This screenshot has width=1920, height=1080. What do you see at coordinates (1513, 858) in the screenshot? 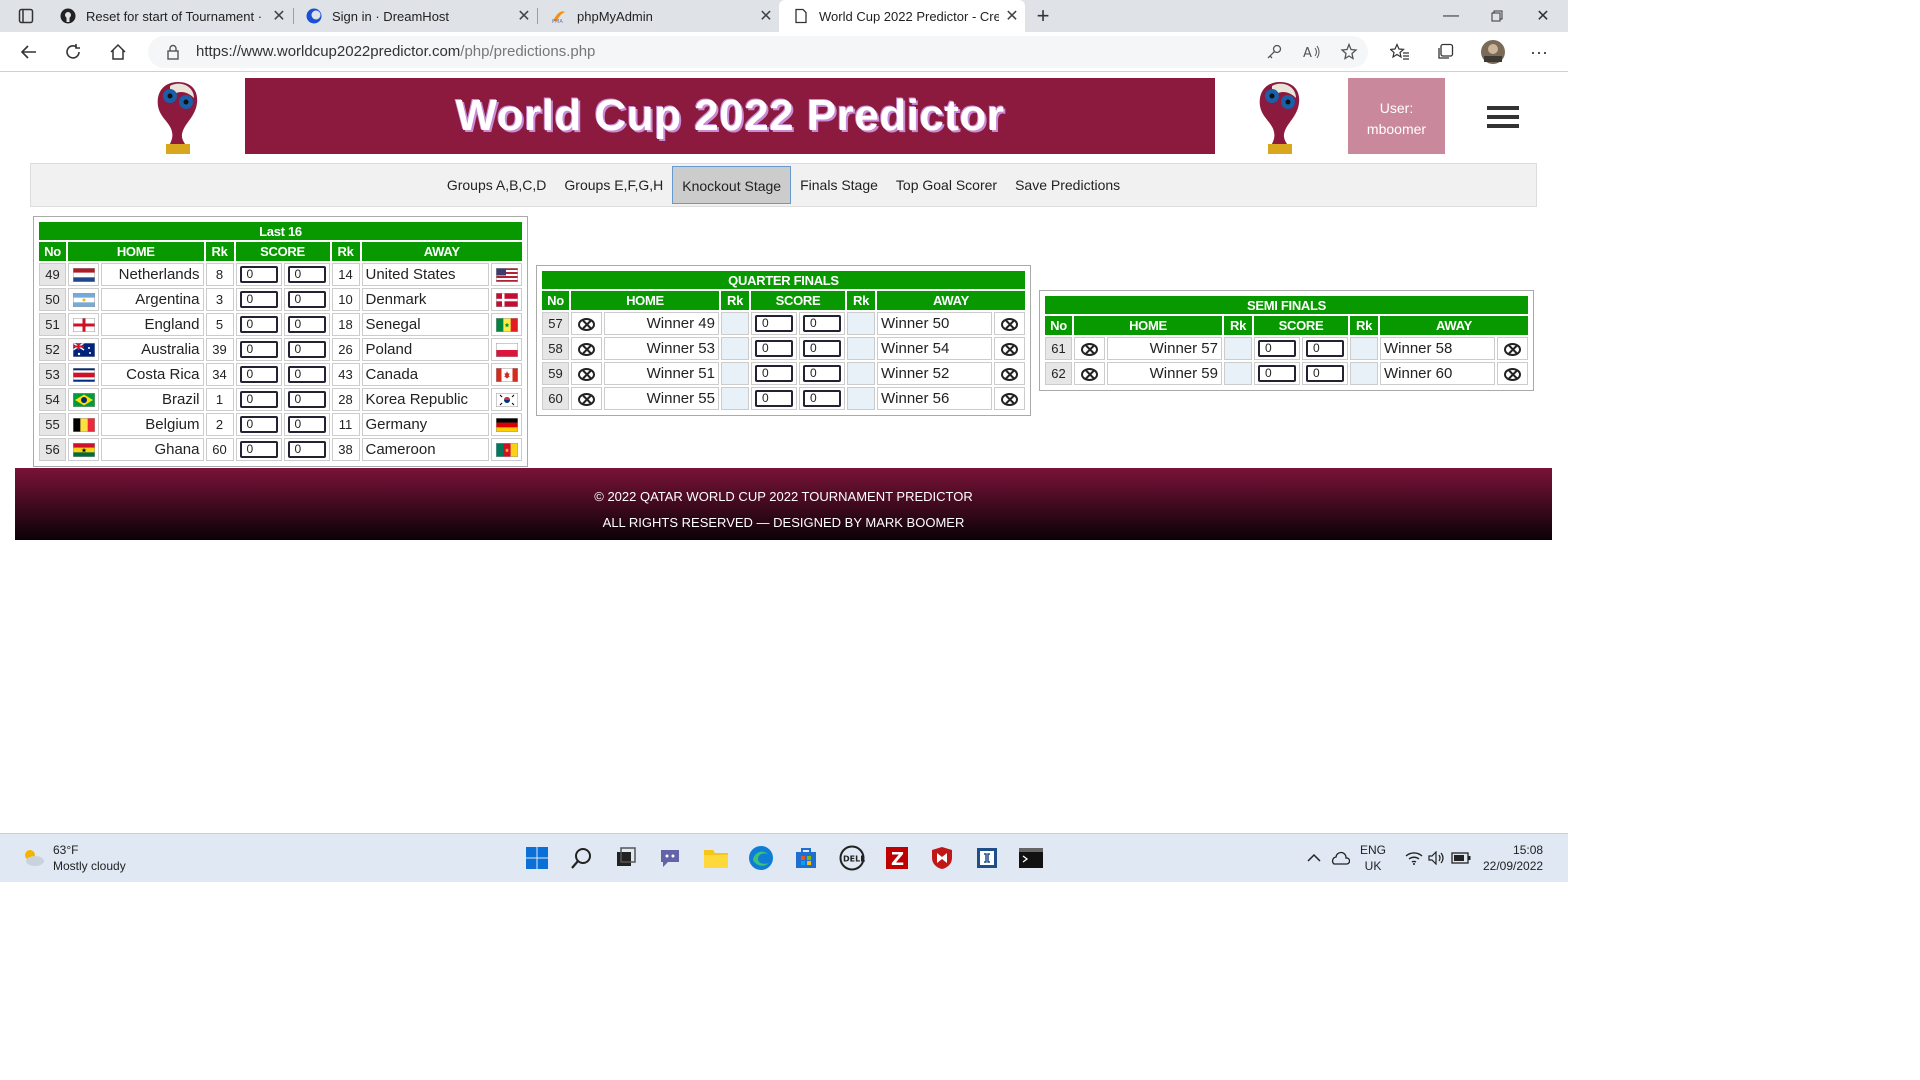
I see `clock: 15:08 22/09/2022` at bounding box center [1513, 858].